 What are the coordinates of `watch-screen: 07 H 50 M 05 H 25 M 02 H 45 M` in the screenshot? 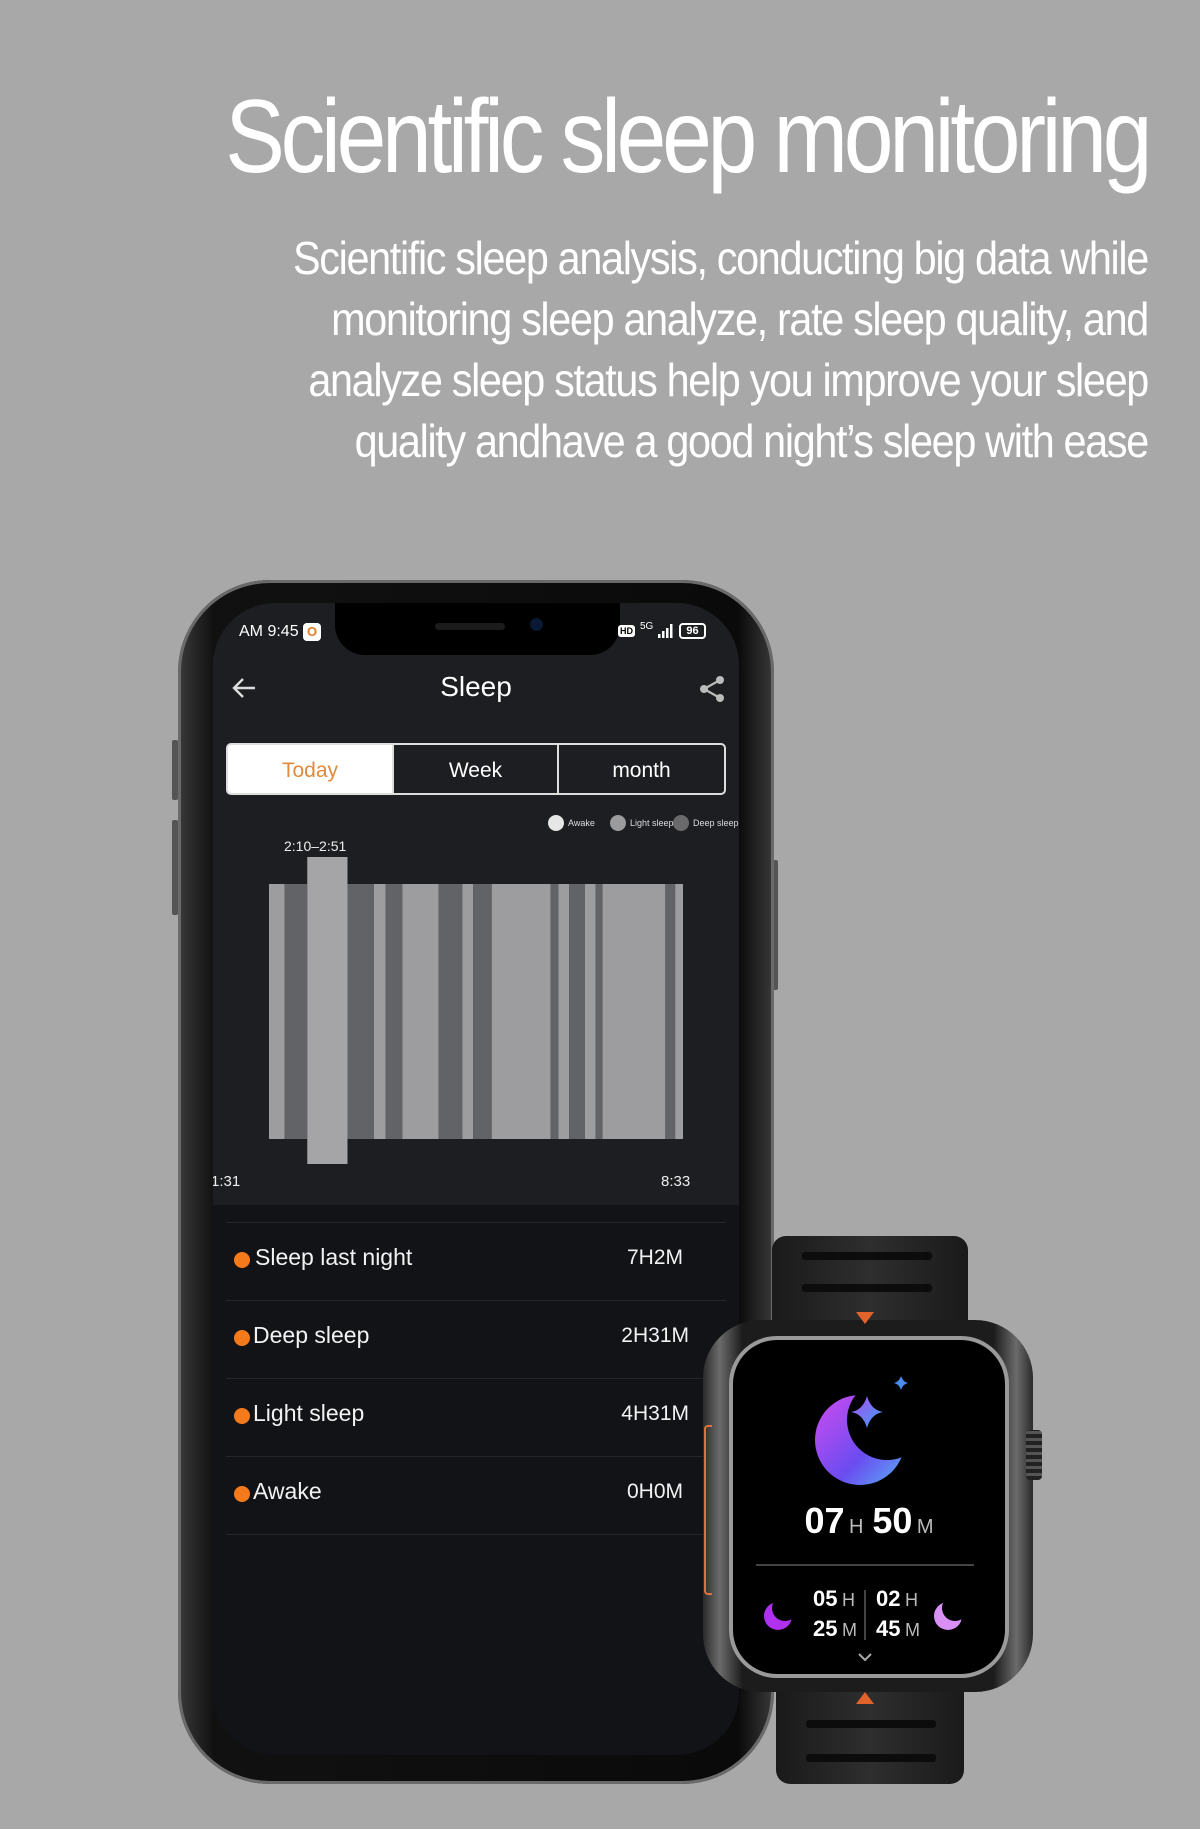 It's located at (869, 1507).